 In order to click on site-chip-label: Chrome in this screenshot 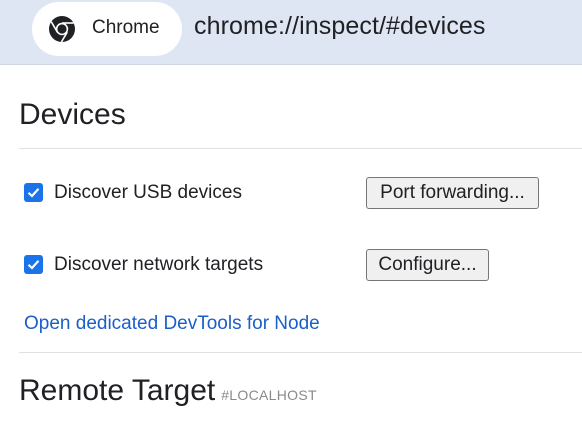, I will do `click(126, 27)`.